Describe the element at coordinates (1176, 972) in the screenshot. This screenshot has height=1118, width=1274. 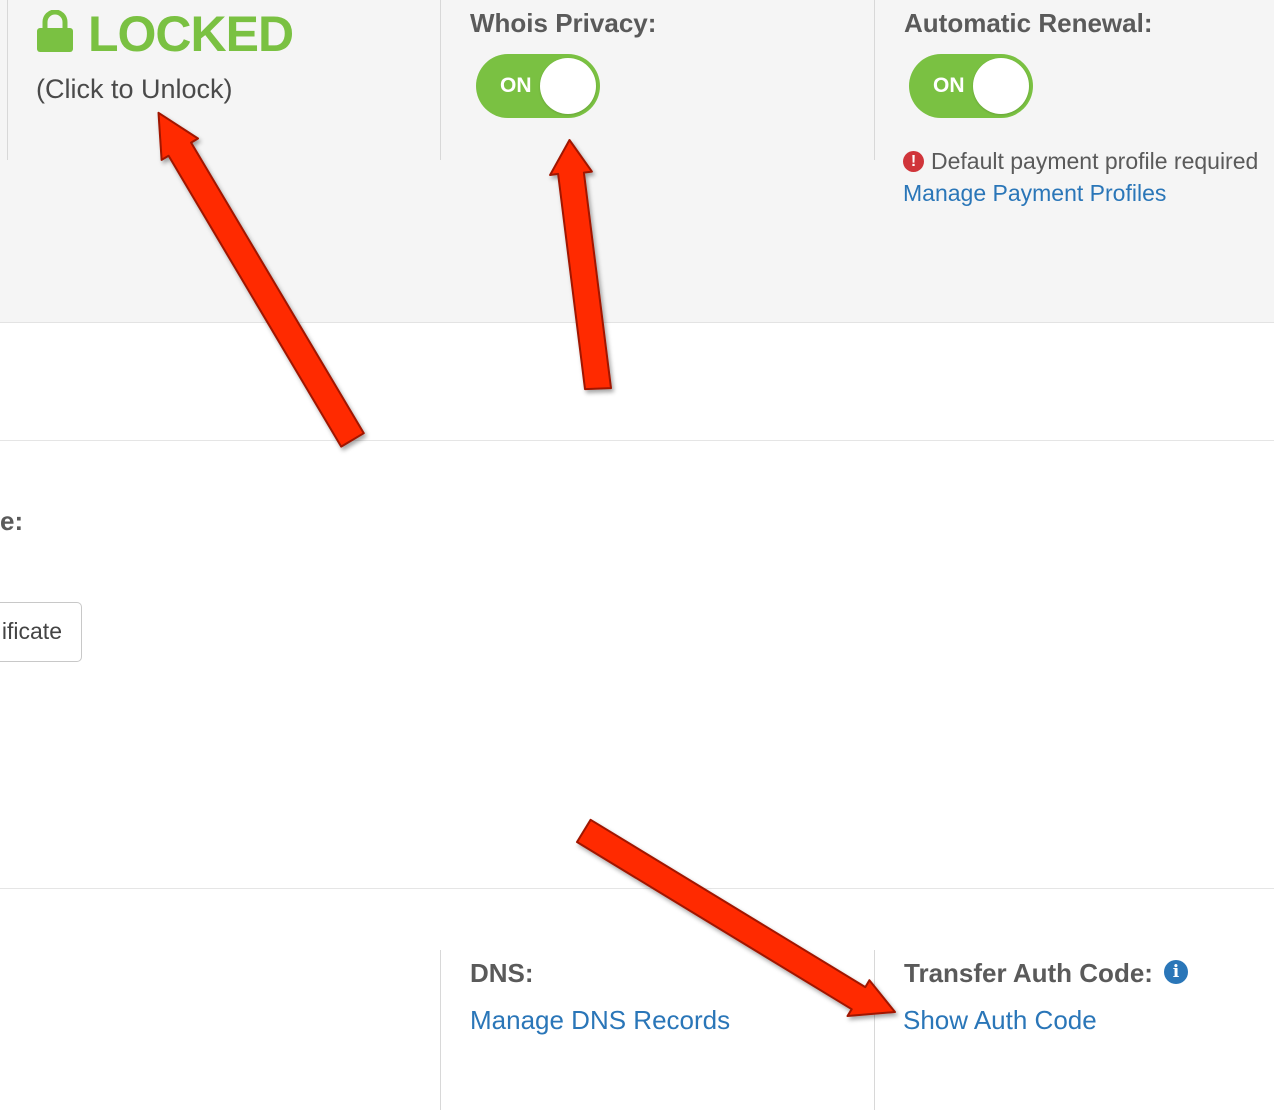
I see `info-icon: i` at that location.